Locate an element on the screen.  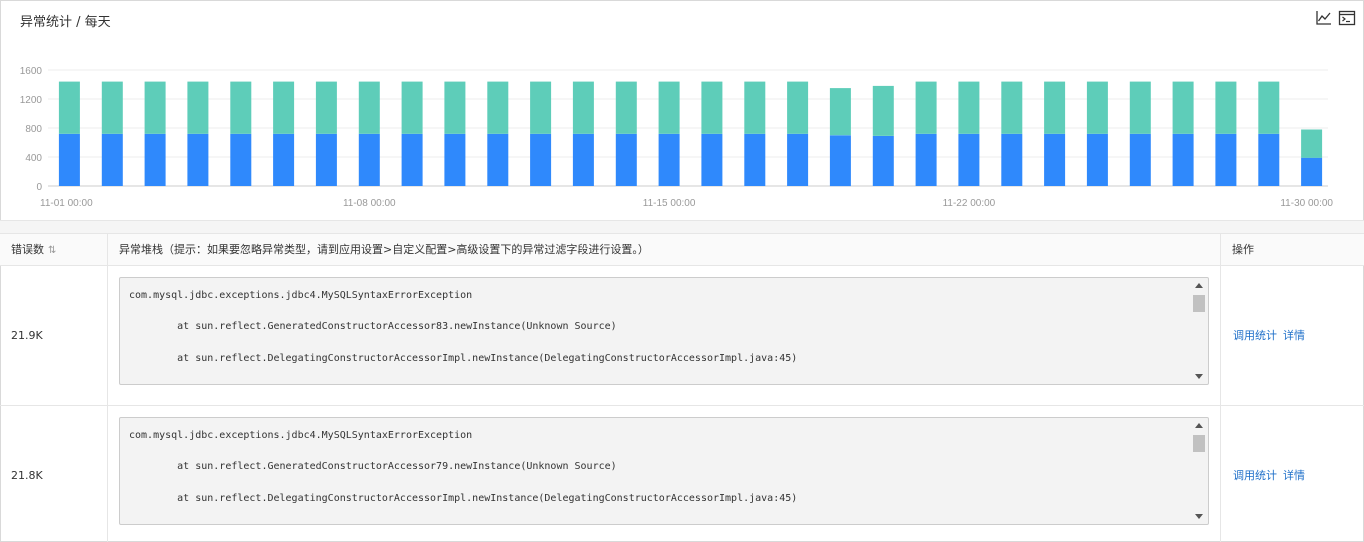
column-header-count: 错误数 ⇅ is located at coordinates (54, 250).